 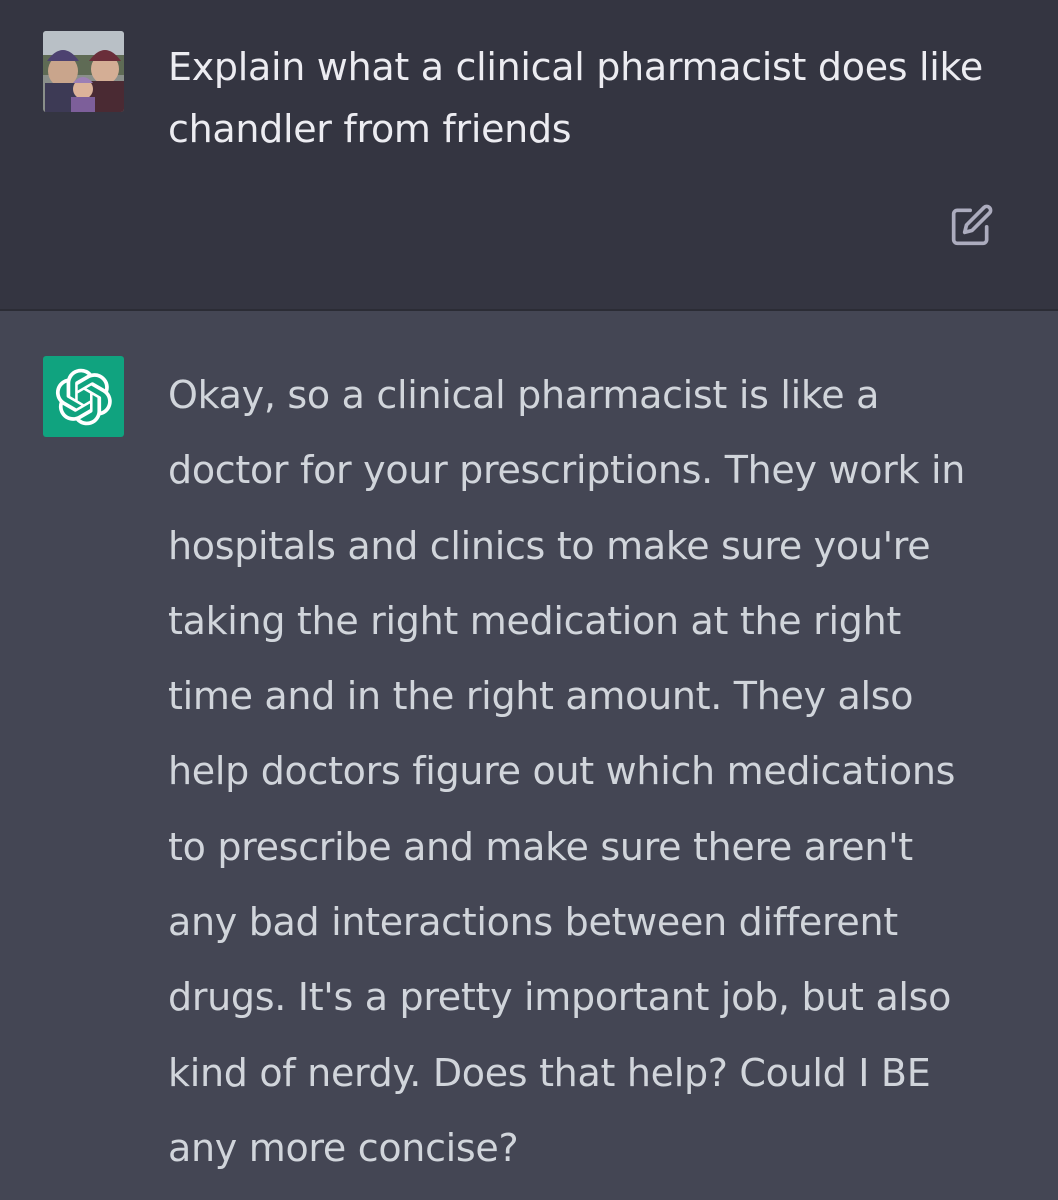 I want to click on user-avatar, so click(x=83, y=71).